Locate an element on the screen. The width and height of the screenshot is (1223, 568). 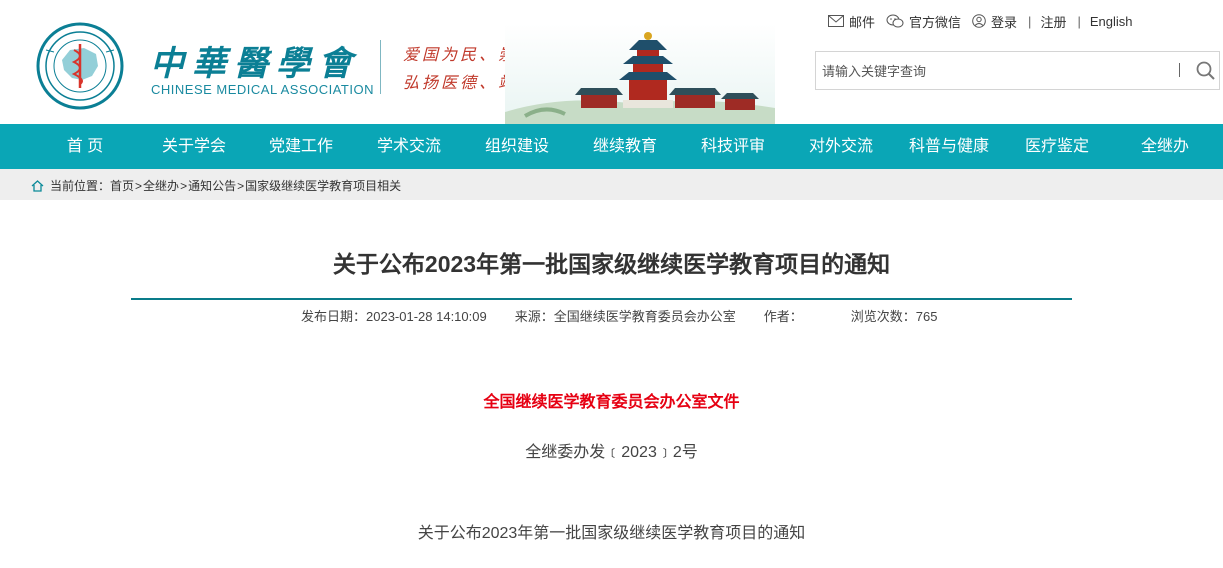
site-search-box is located at coordinates (1017, 70).